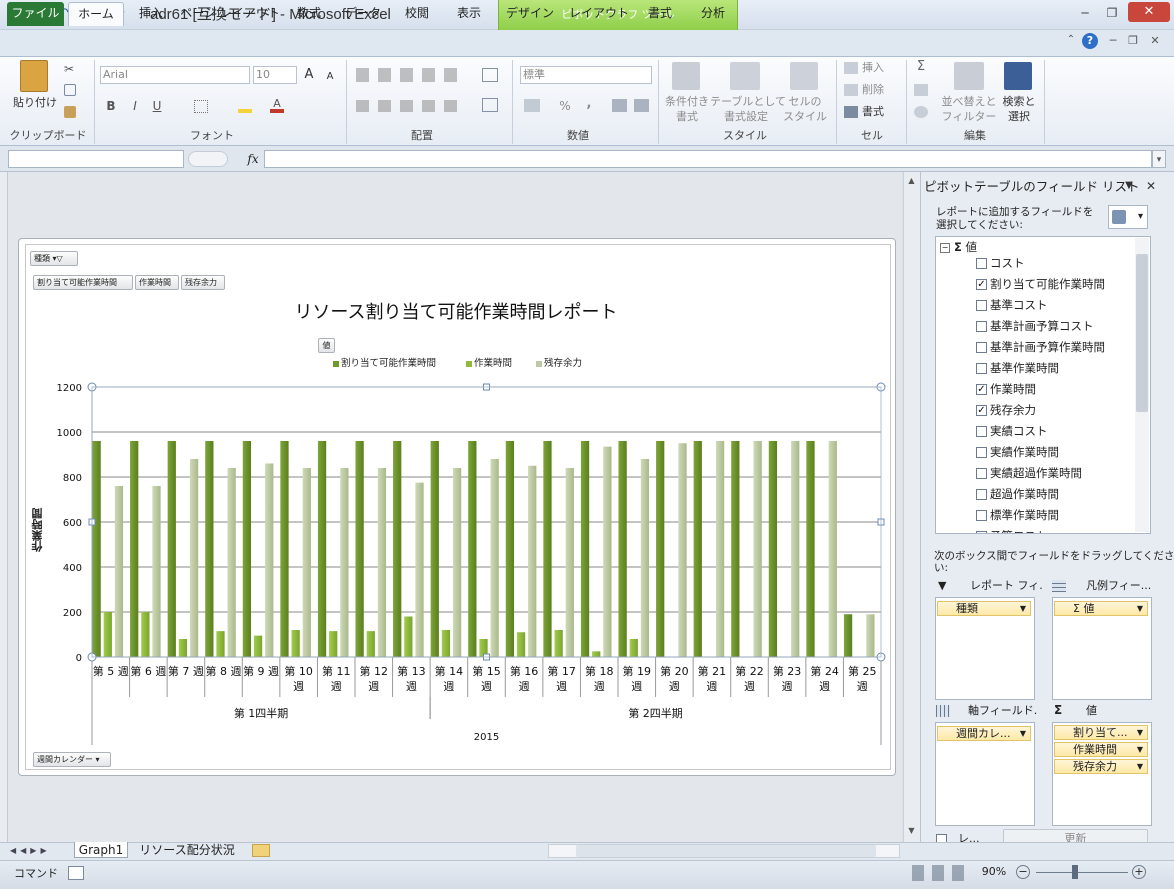 Image resolution: width=1174 pixels, height=889 pixels. Describe the element at coordinates (1035, 326) in the screenshot. I see `field-item: 基準計画予算コスト` at that location.